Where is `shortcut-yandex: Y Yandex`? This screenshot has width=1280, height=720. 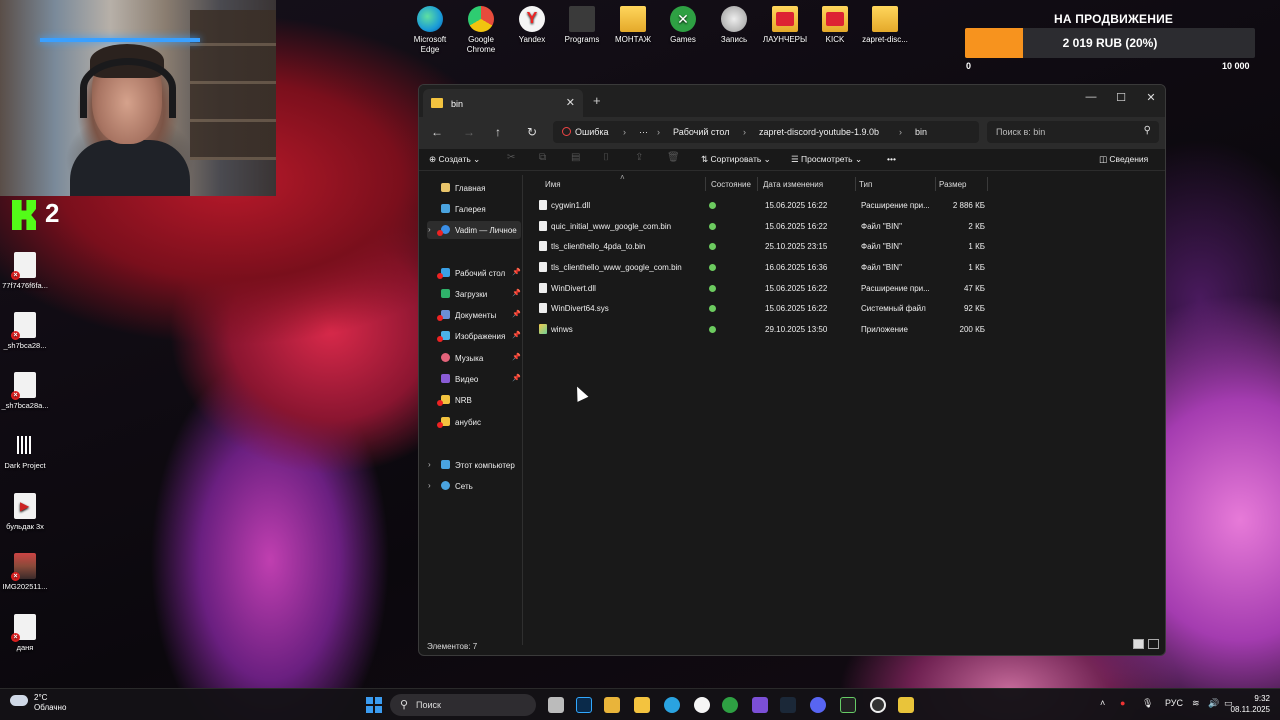 shortcut-yandex: Y Yandex is located at coordinates (532, 25).